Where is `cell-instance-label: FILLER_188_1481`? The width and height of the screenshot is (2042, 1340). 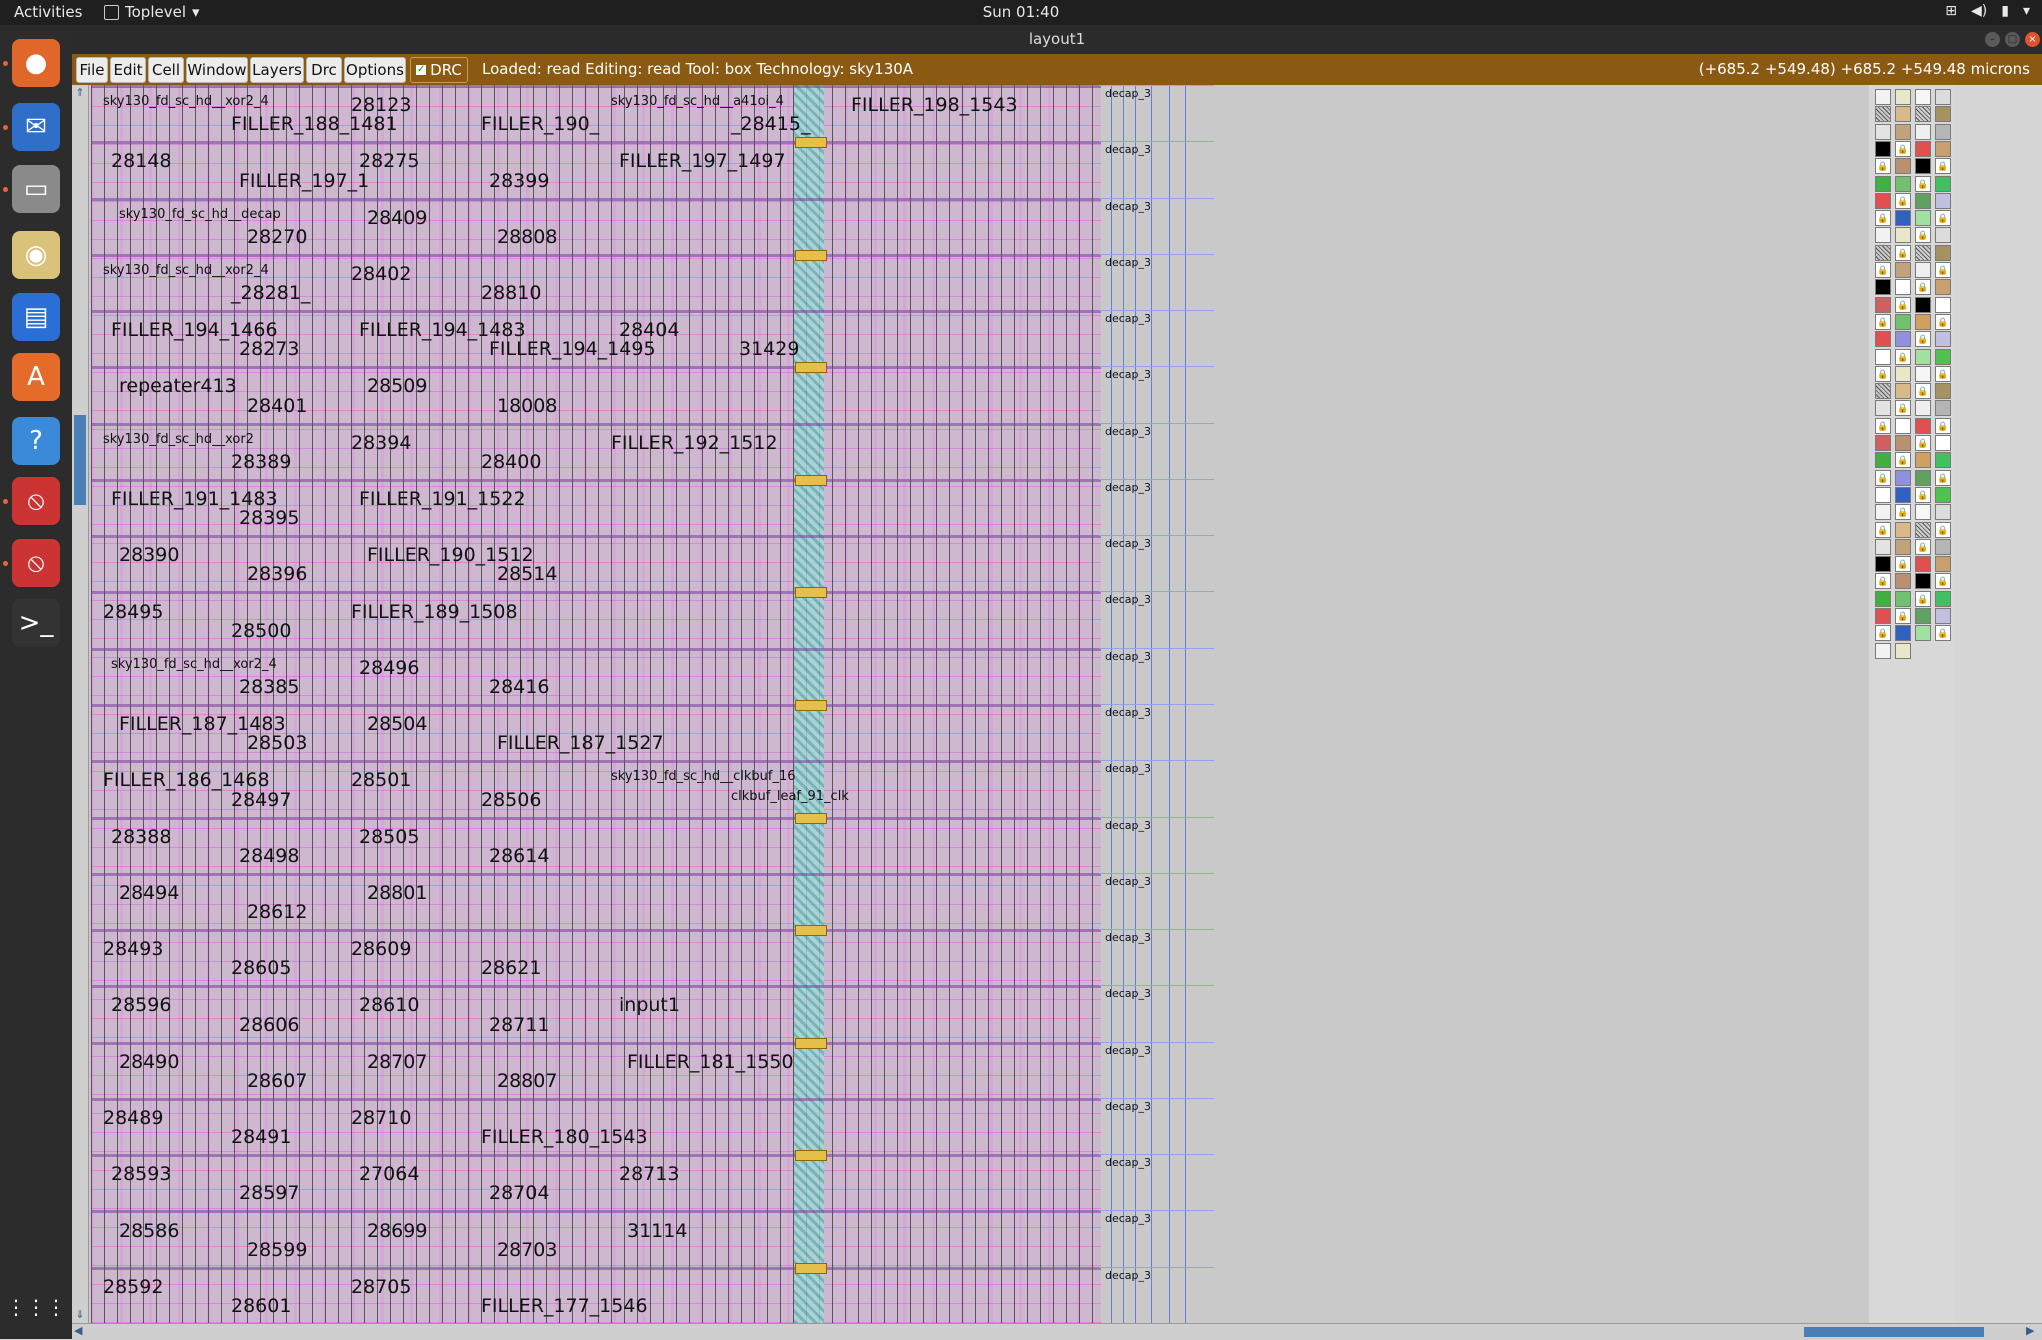
cell-instance-label: FILLER_188_1481 is located at coordinates (314, 124).